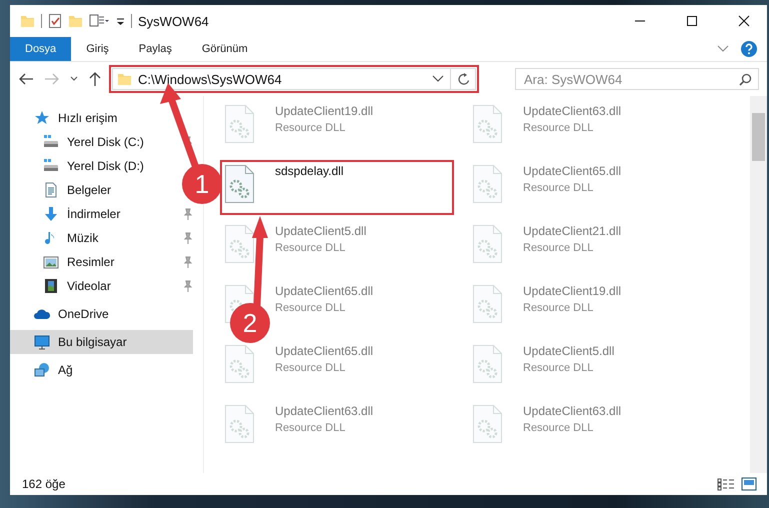 This screenshot has height=508, width=769. What do you see at coordinates (51, 190) in the screenshot?
I see `document-icon` at bounding box center [51, 190].